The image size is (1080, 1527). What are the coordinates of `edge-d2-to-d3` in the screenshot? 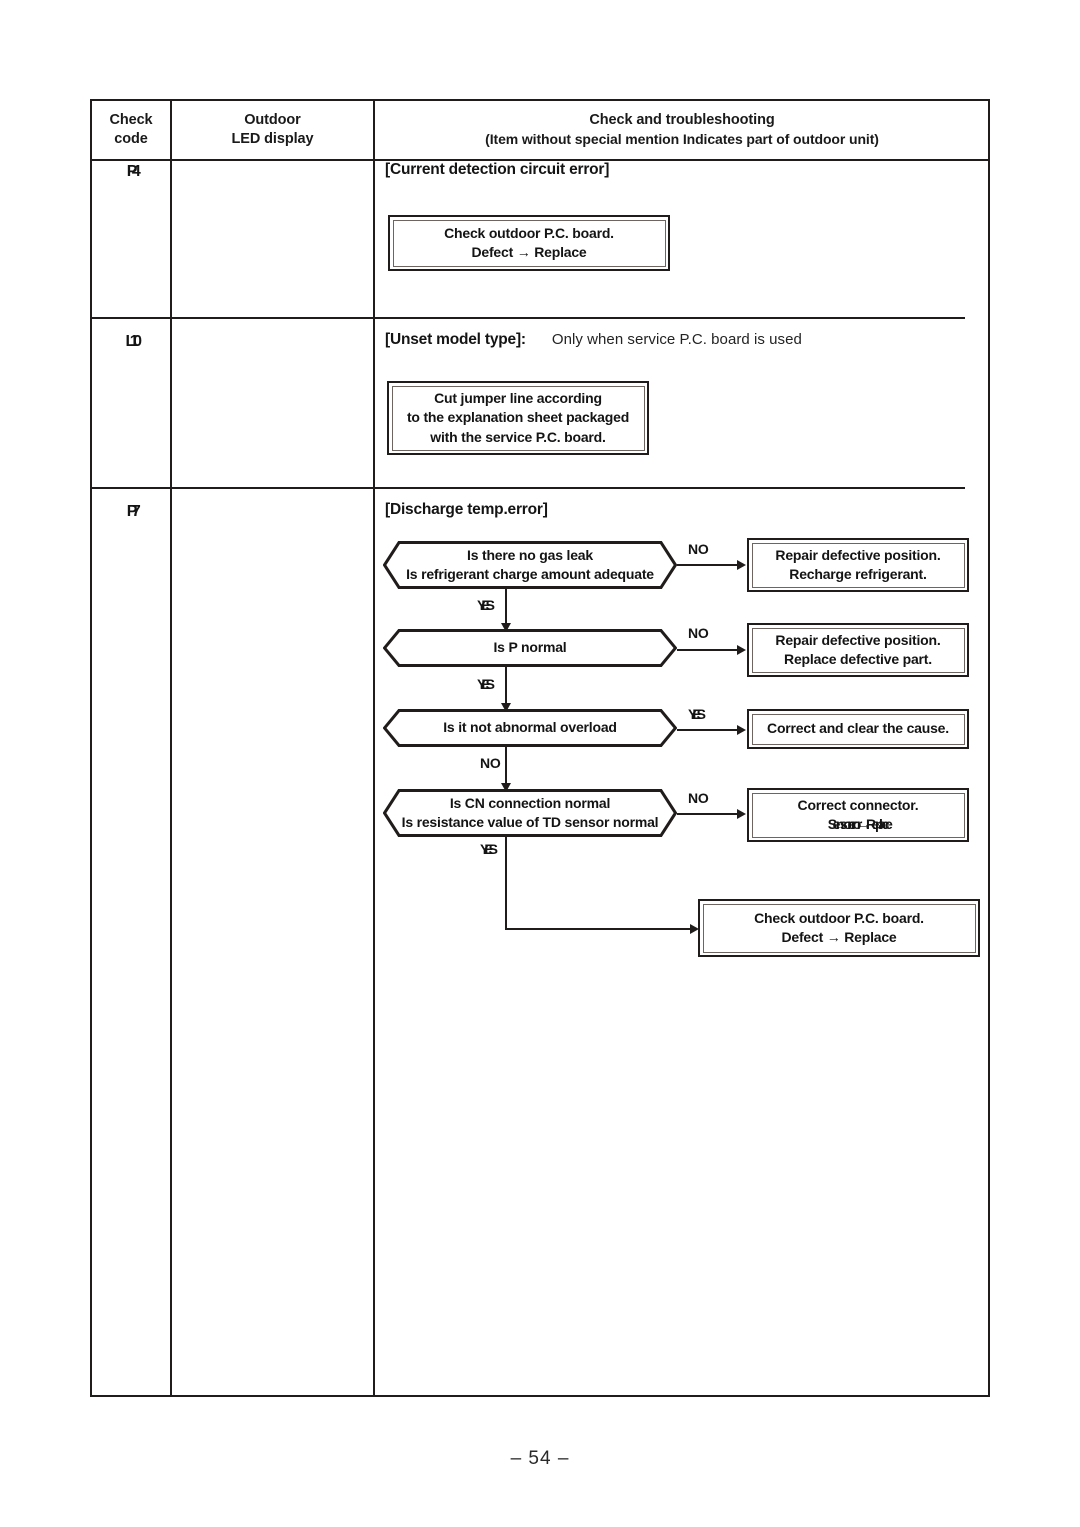 It's located at (506, 686).